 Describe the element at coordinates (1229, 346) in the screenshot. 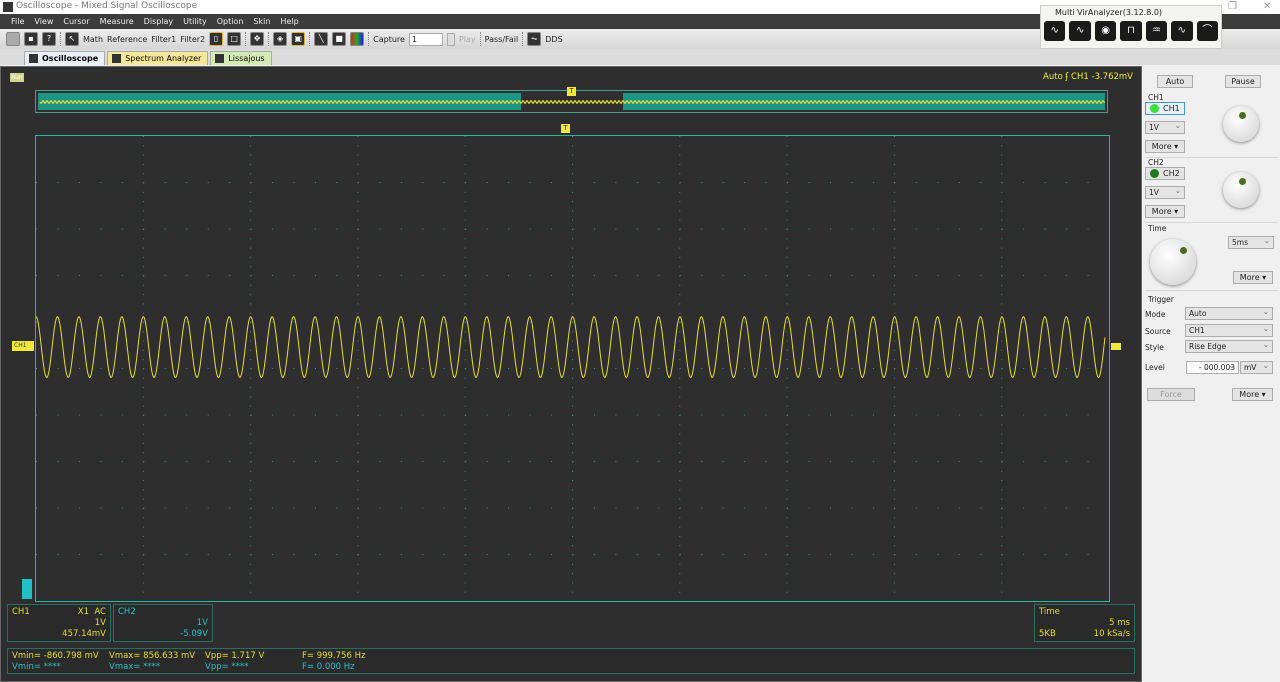

I see `trigger-style-select: Rise Edge` at that location.